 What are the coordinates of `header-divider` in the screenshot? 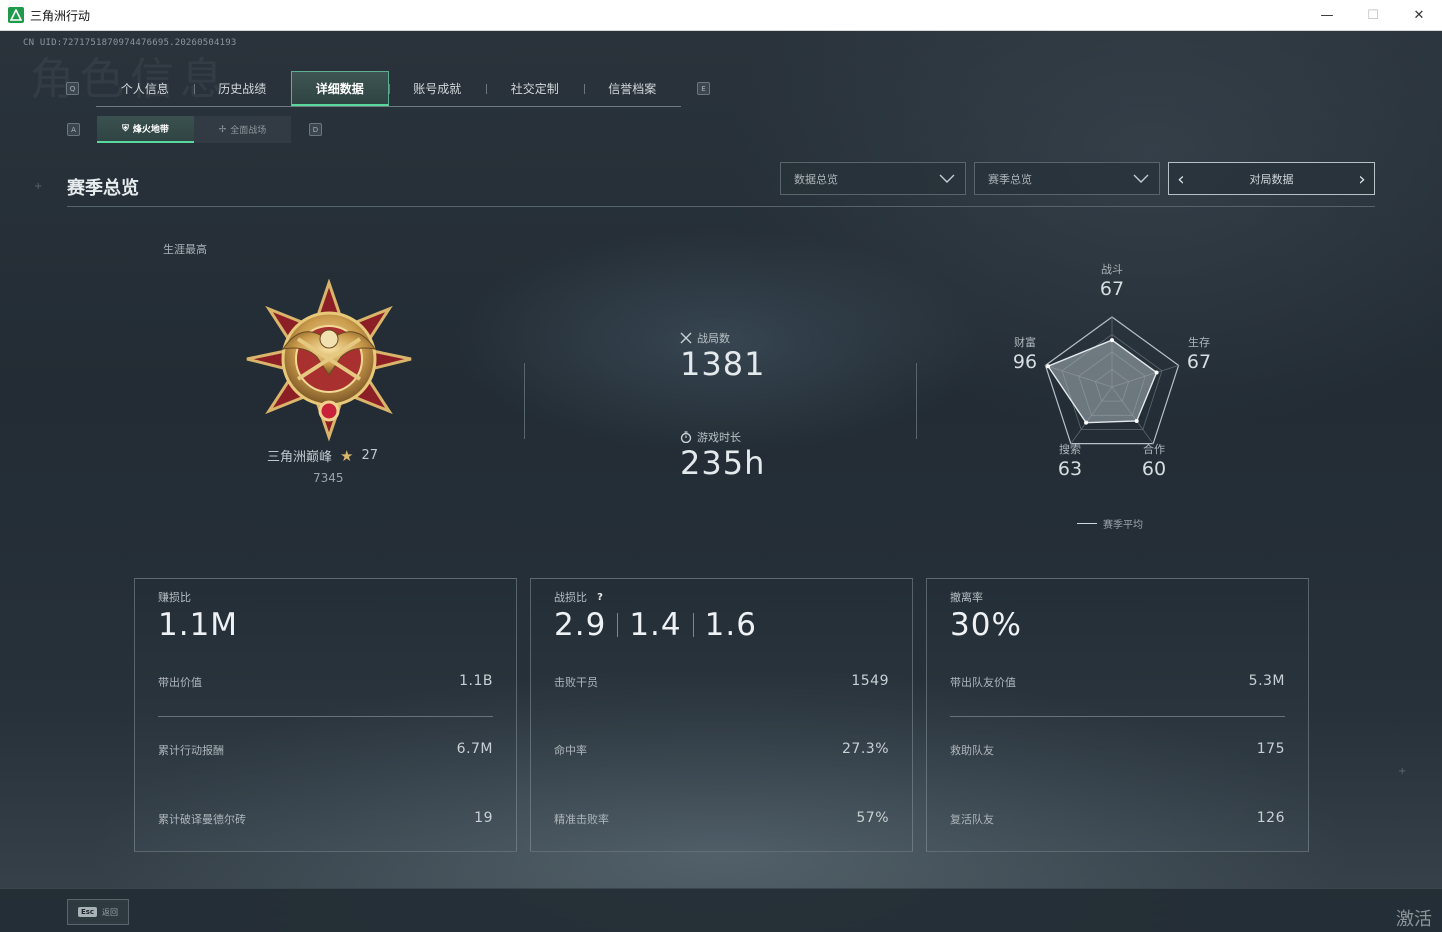 It's located at (721, 206).